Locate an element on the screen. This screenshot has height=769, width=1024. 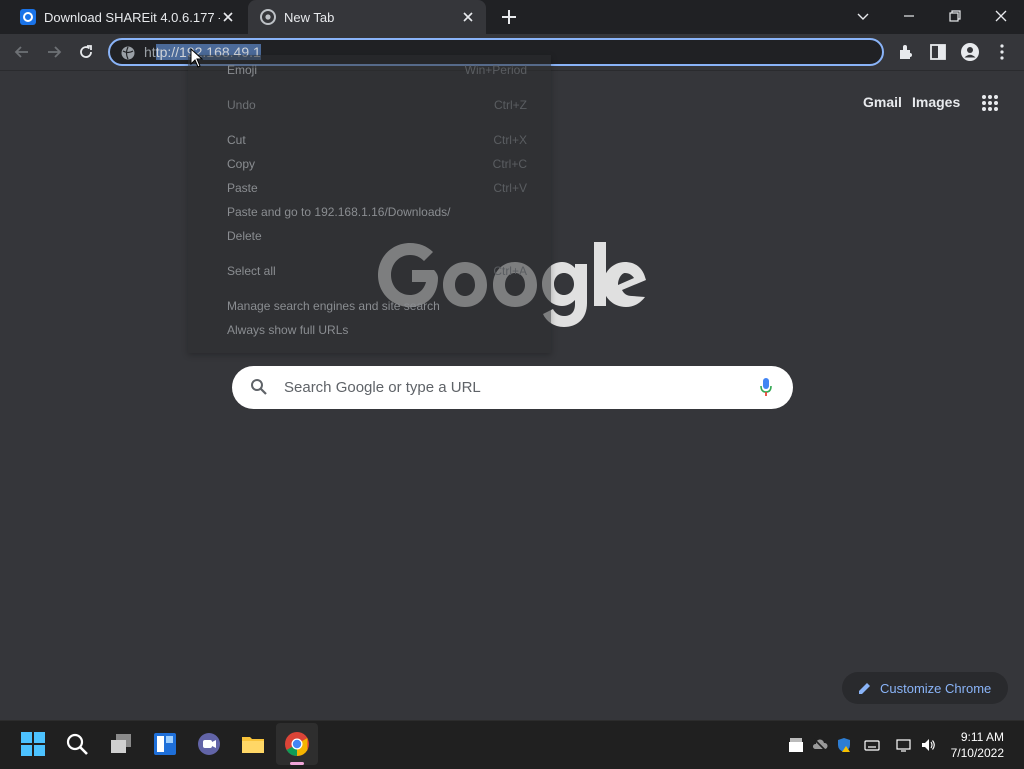
tab-title: New Tab is located at coordinates (309, 17).